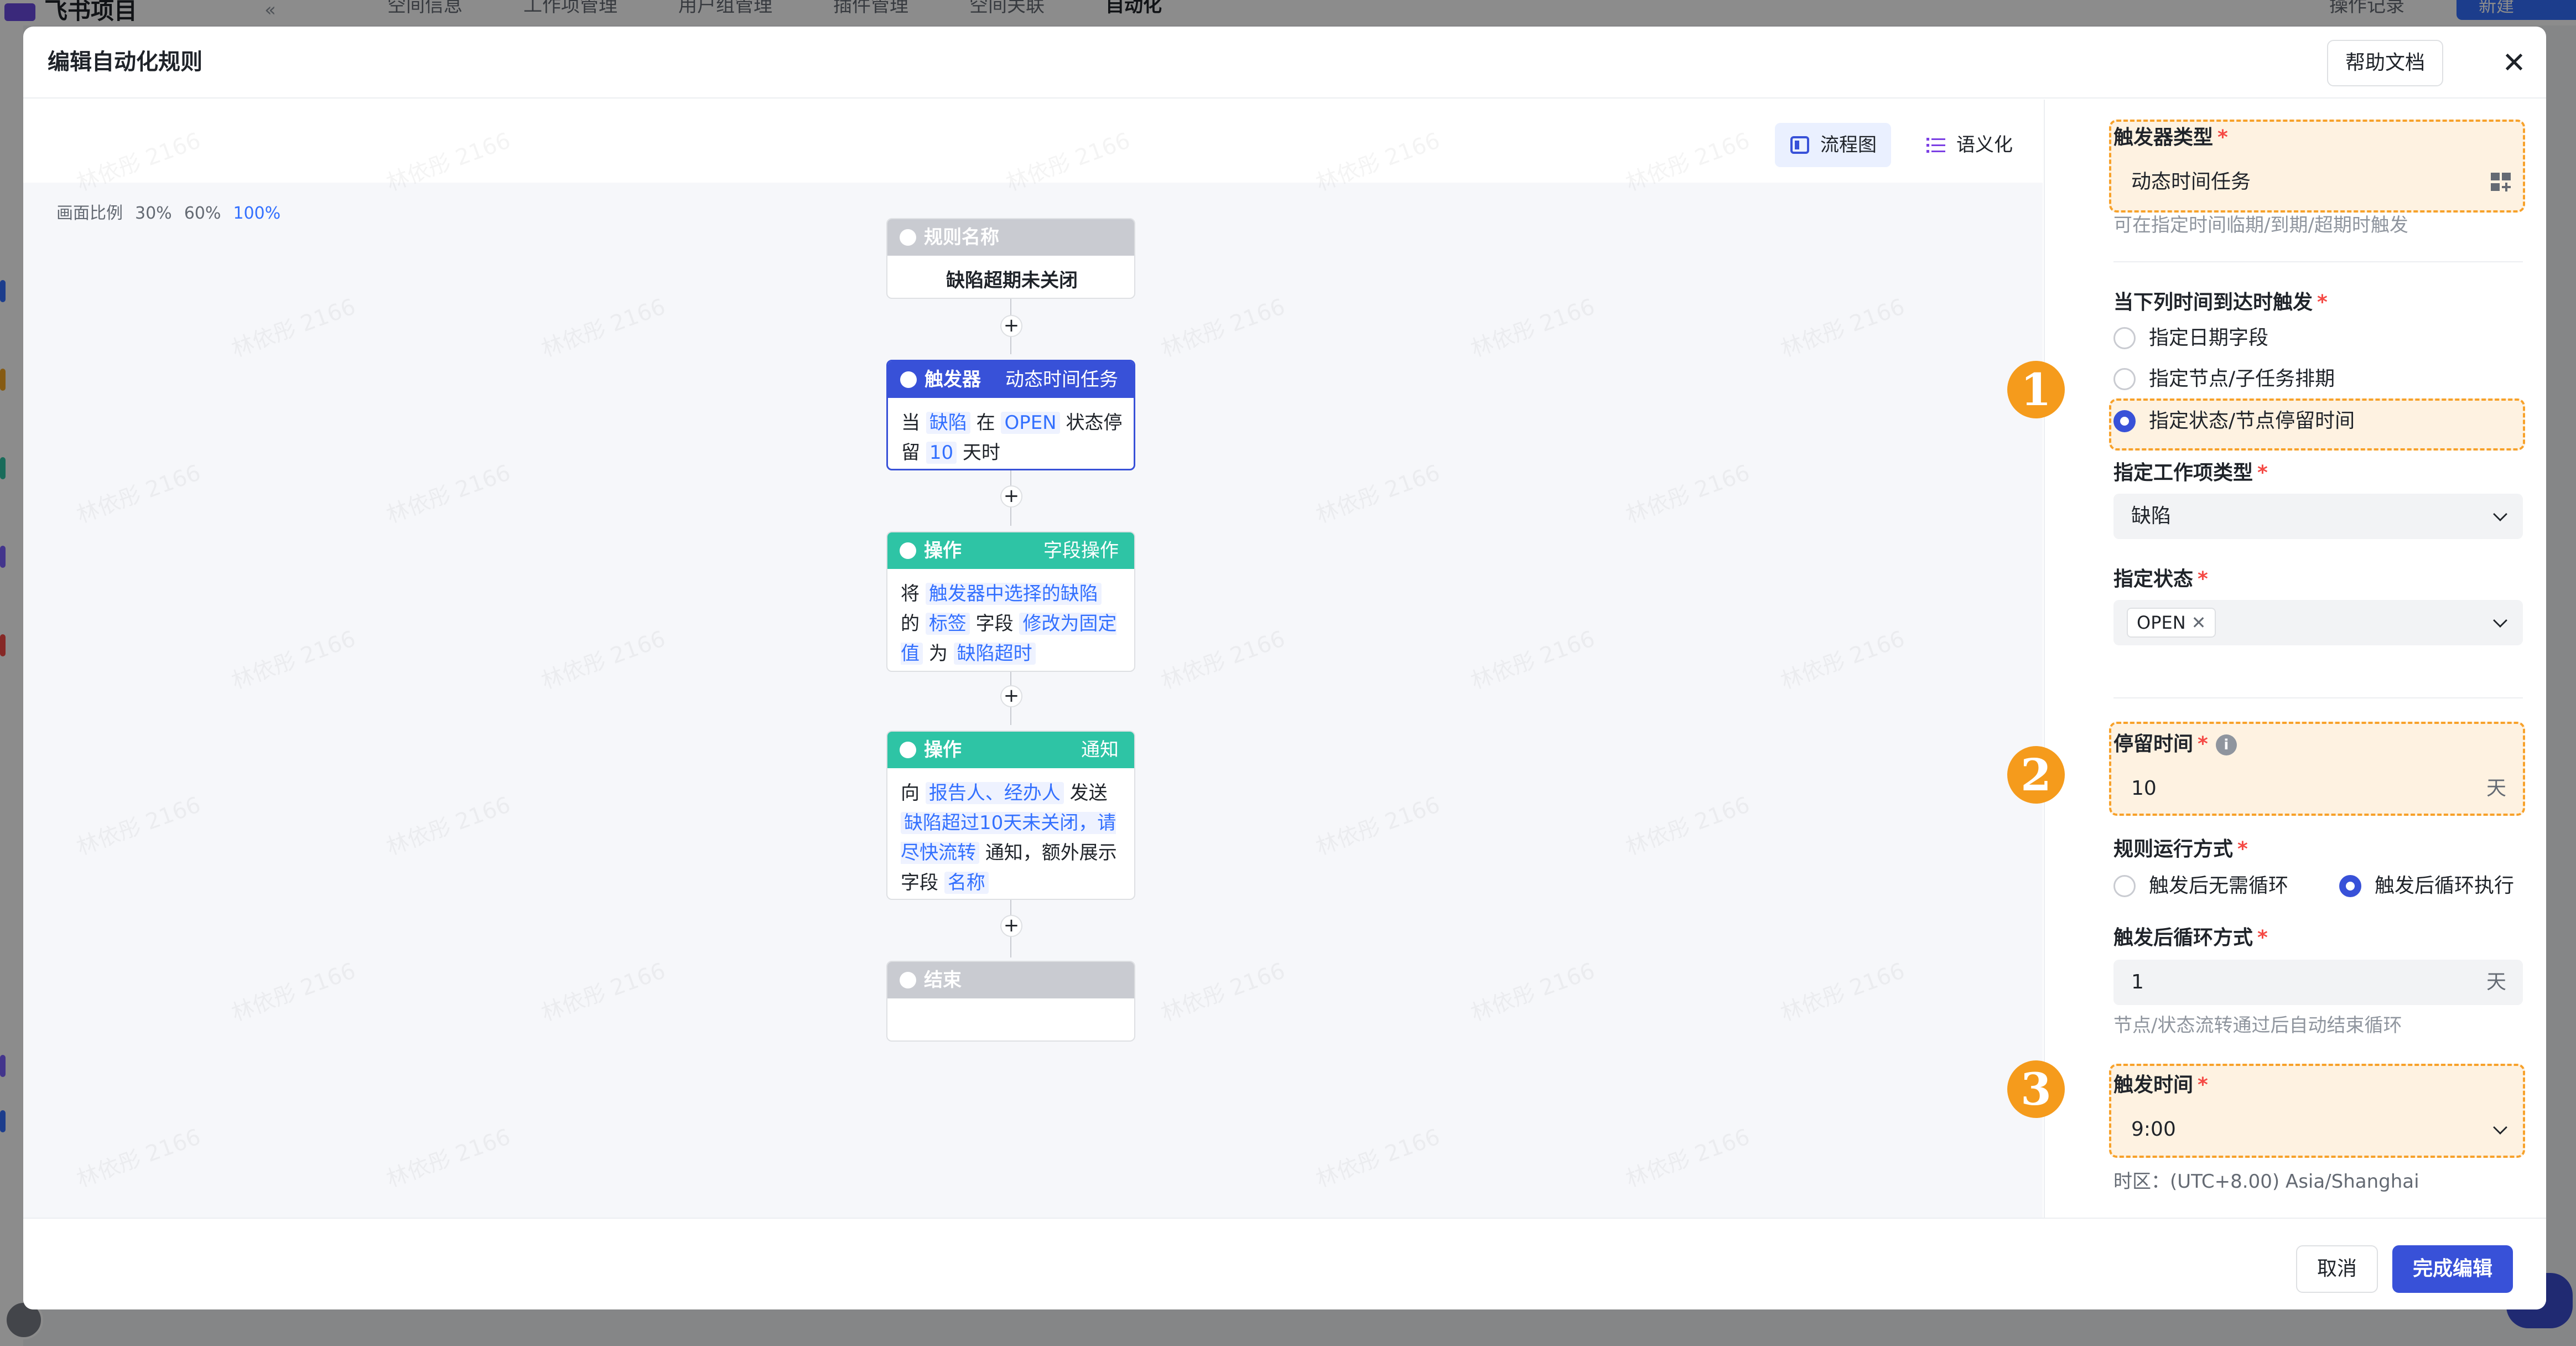 The image size is (2576, 1346). What do you see at coordinates (1284, 63) in the screenshot?
I see `modal-header: 编辑自动化规则 帮助文档 ✕` at bounding box center [1284, 63].